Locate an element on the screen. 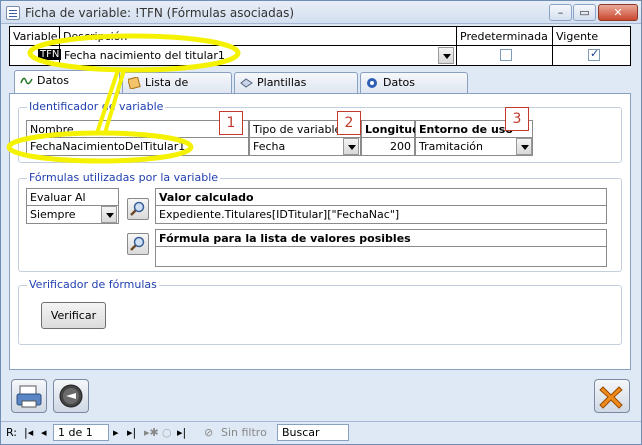 The height and width of the screenshot is (445, 642). previous-record-button: ◂ is located at coordinates (44, 432).